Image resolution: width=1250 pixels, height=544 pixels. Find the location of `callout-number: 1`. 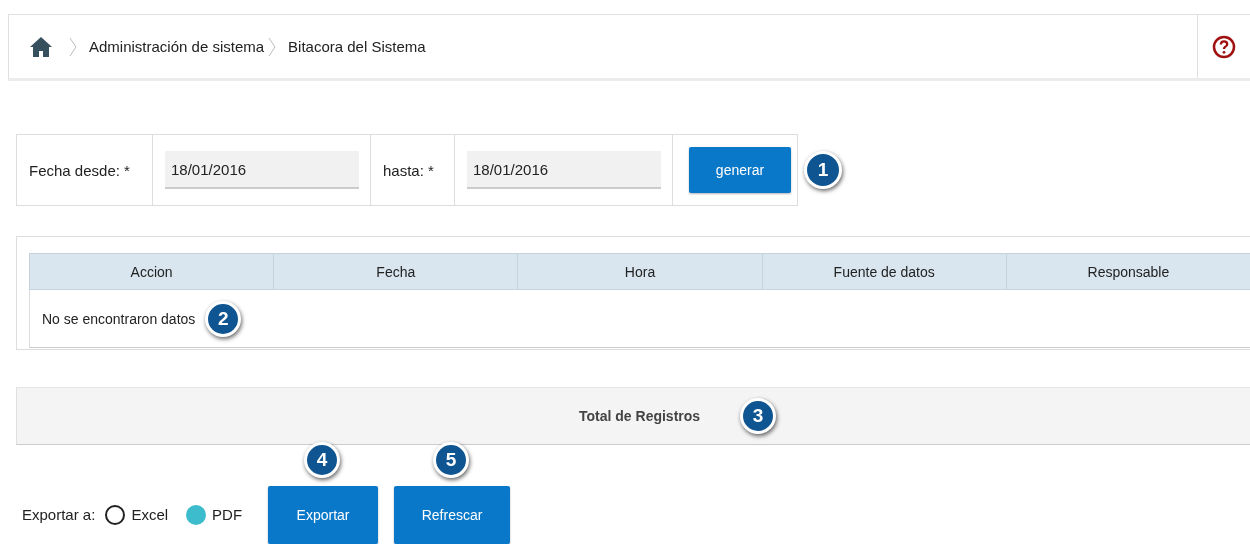

callout-number: 1 is located at coordinates (823, 170).